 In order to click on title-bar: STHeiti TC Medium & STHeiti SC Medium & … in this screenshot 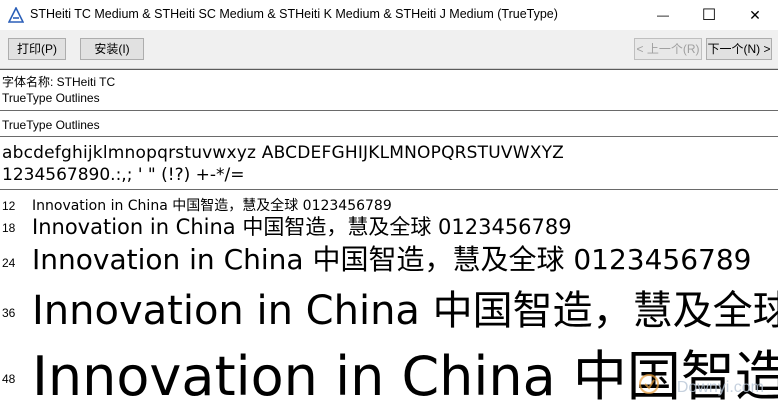, I will do `click(389, 15)`.